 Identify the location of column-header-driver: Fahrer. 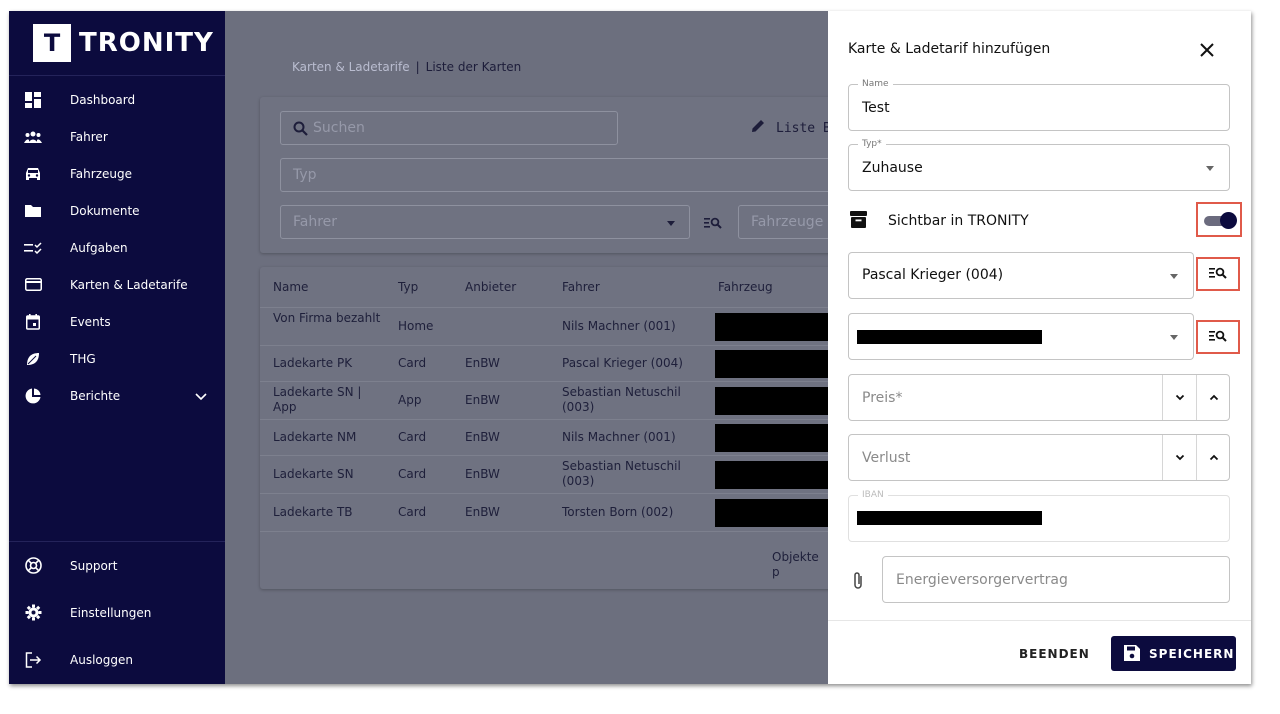
(581, 287).